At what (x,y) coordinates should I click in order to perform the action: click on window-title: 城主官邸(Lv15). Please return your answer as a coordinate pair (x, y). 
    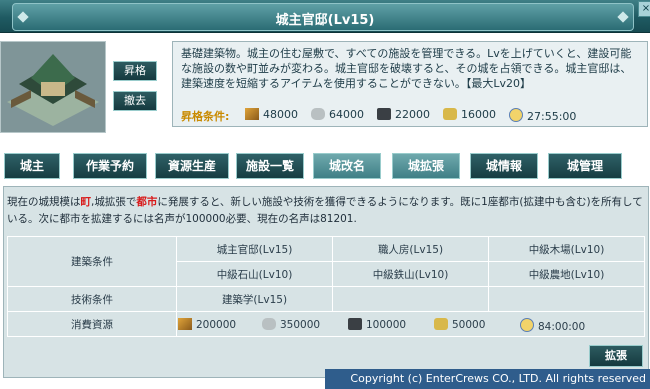
    Looking at the image, I should click on (325, 20).